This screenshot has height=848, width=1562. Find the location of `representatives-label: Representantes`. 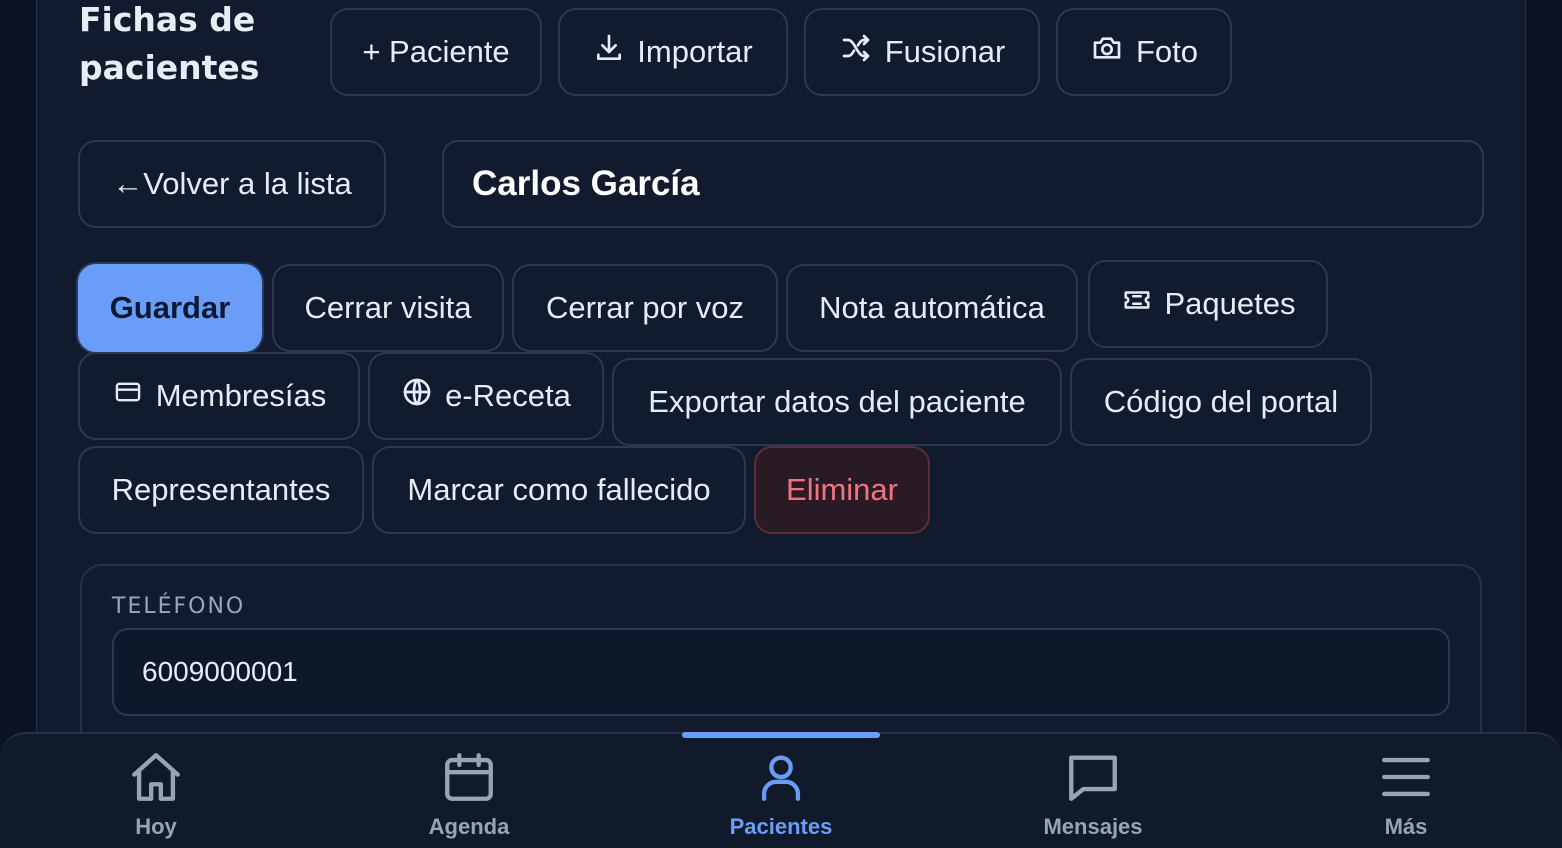

representatives-label: Representantes is located at coordinates (221, 489).